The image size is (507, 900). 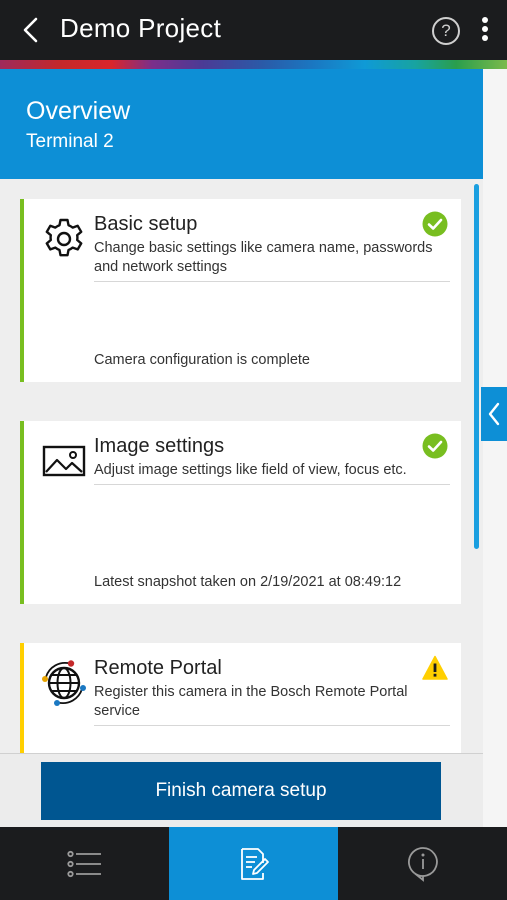 What do you see at coordinates (64, 683) in the screenshot?
I see `globe-network-icon` at bounding box center [64, 683].